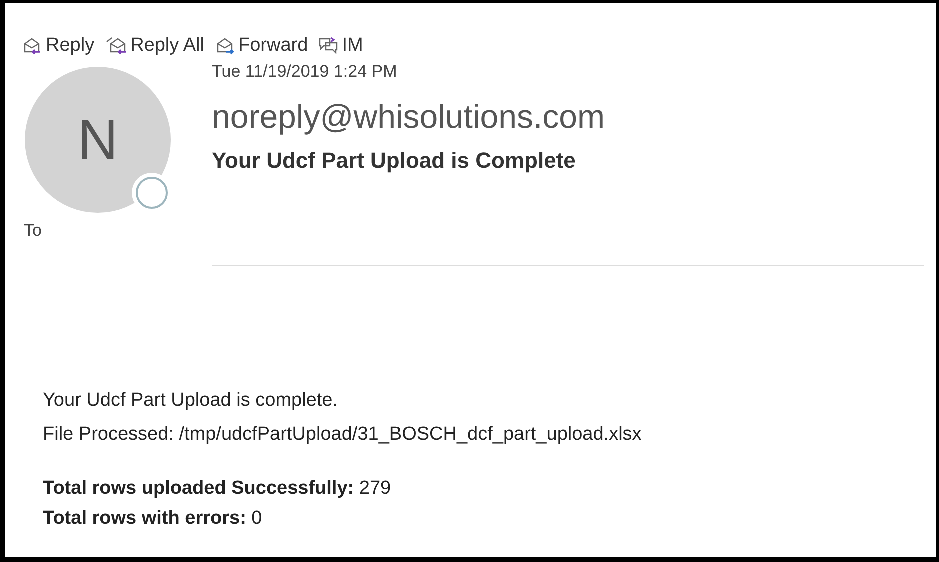  I want to click on forward-icon, so click(225, 46).